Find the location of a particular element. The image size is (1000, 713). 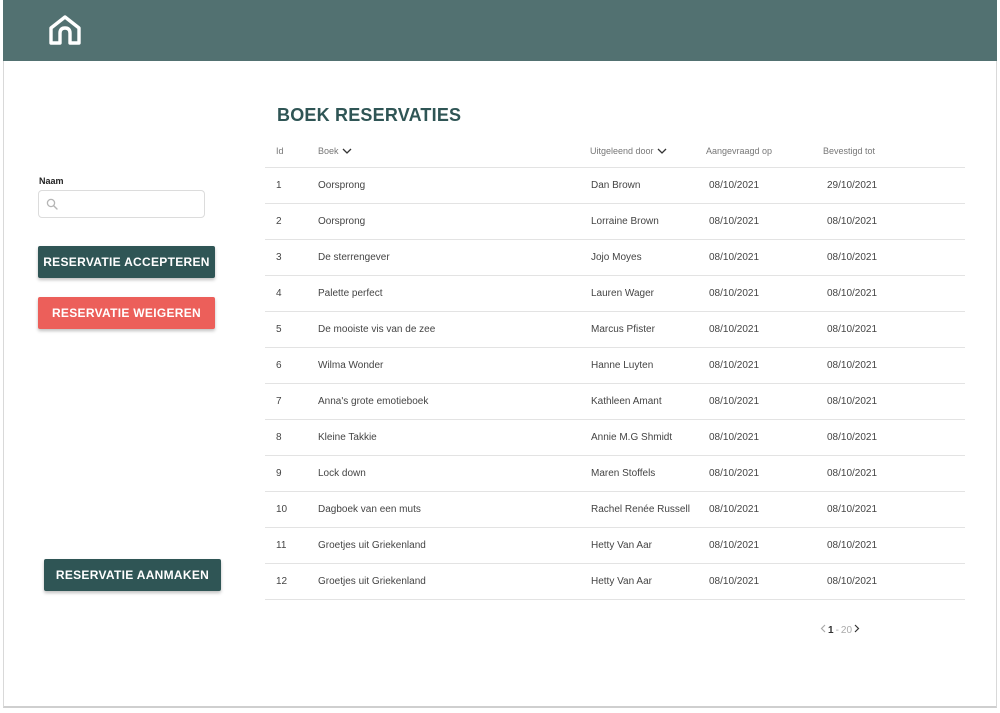

name-search-field is located at coordinates (121, 204).